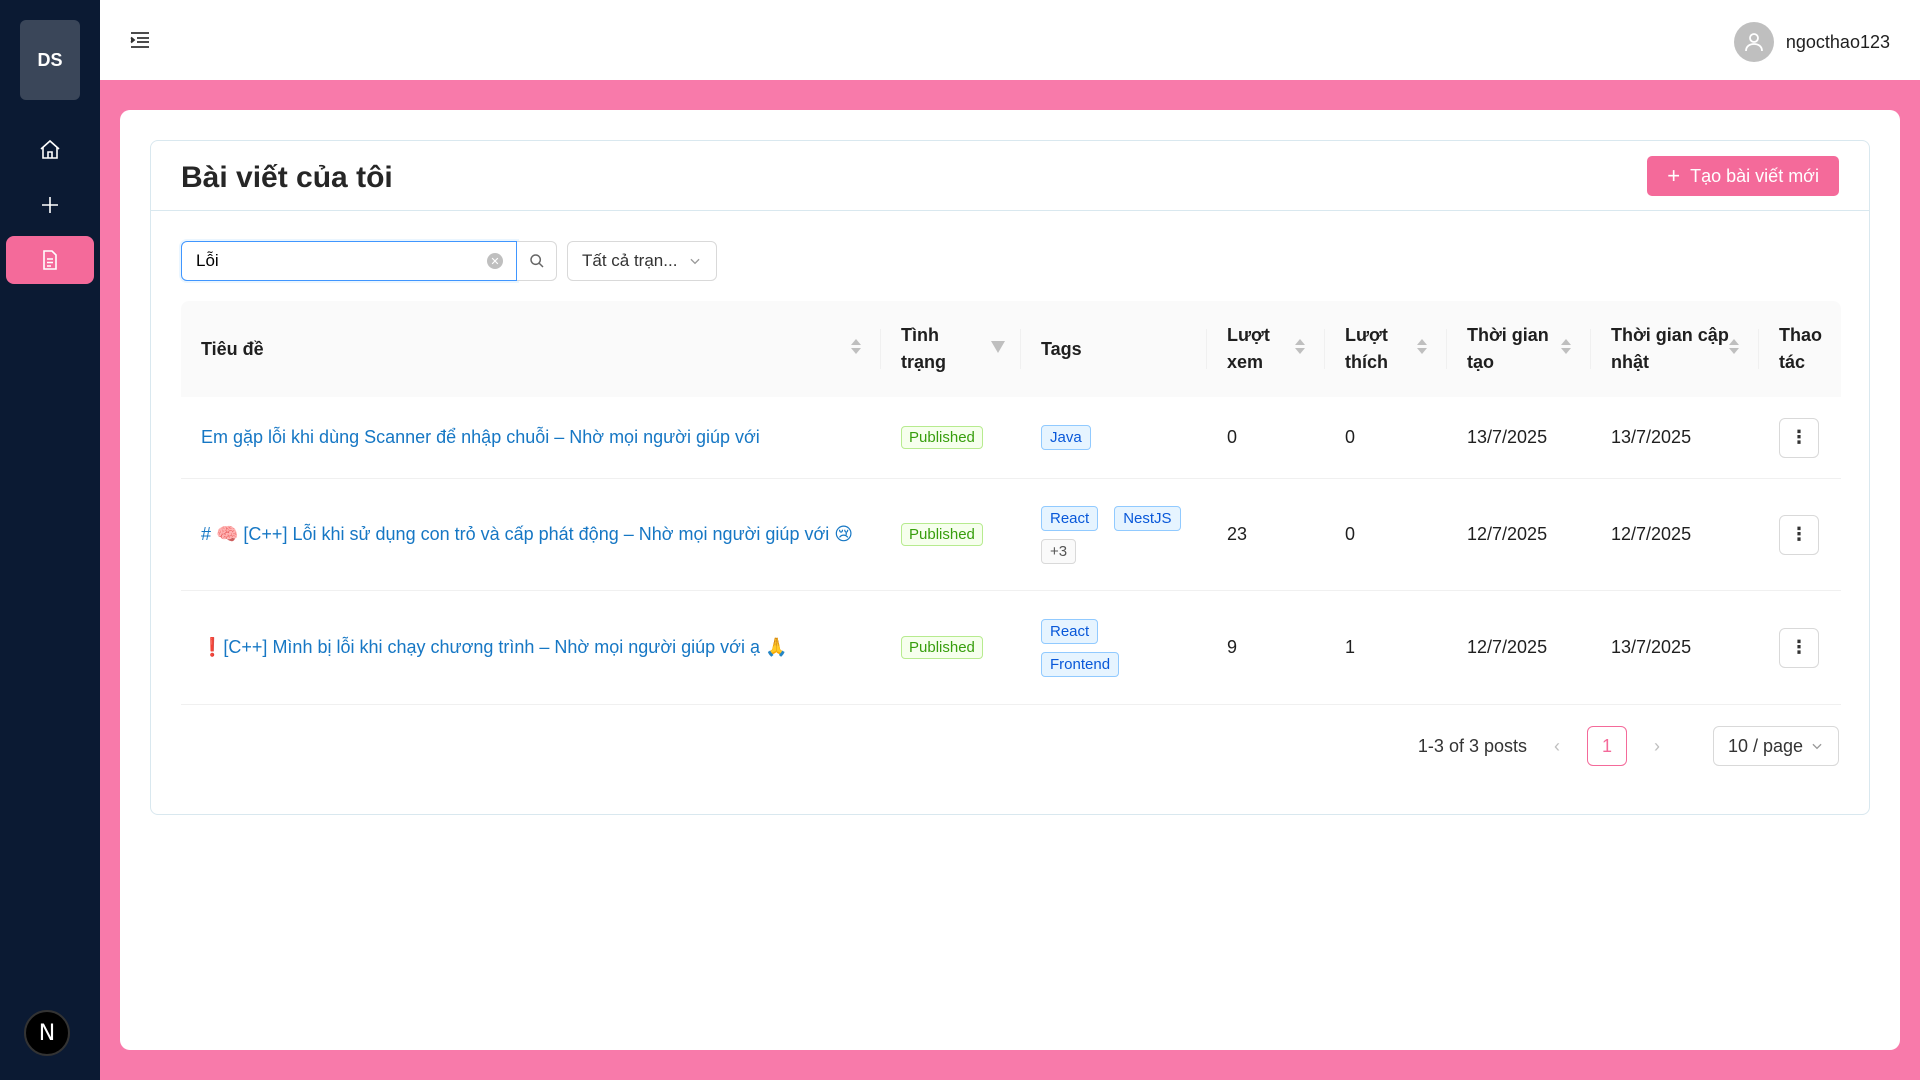  I want to click on next-badge: N, so click(47, 1033).